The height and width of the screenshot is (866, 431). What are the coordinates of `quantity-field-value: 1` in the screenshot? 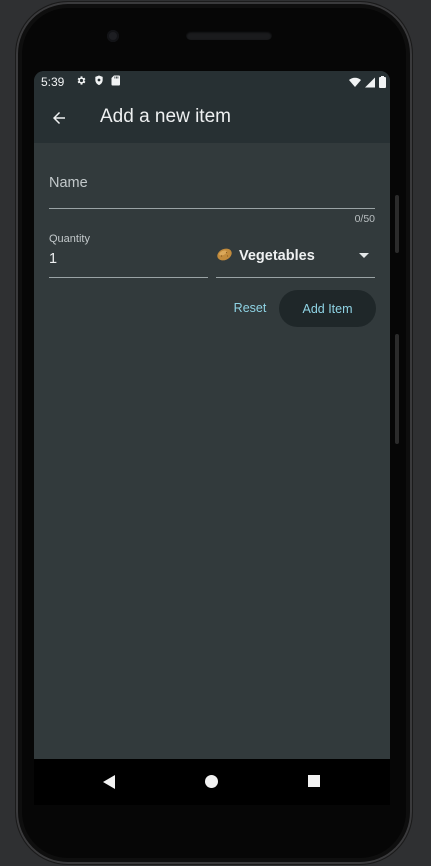 It's located at (53, 259).